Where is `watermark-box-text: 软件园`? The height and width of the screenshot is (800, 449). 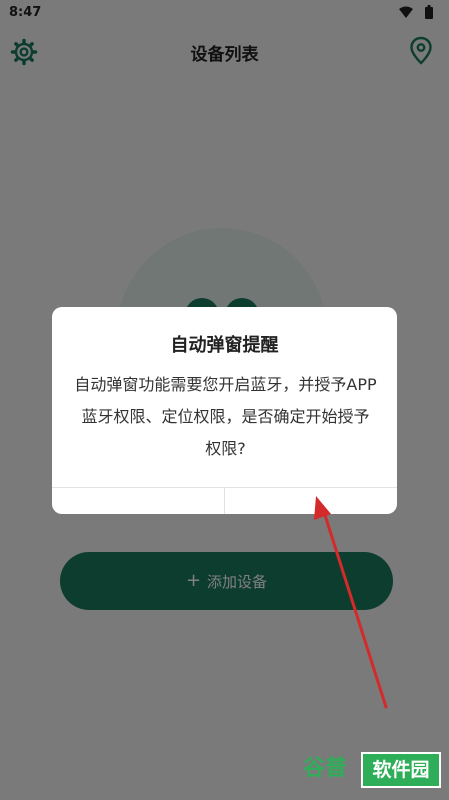 watermark-box-text: 软件园 is located at coordinates (401, 770).